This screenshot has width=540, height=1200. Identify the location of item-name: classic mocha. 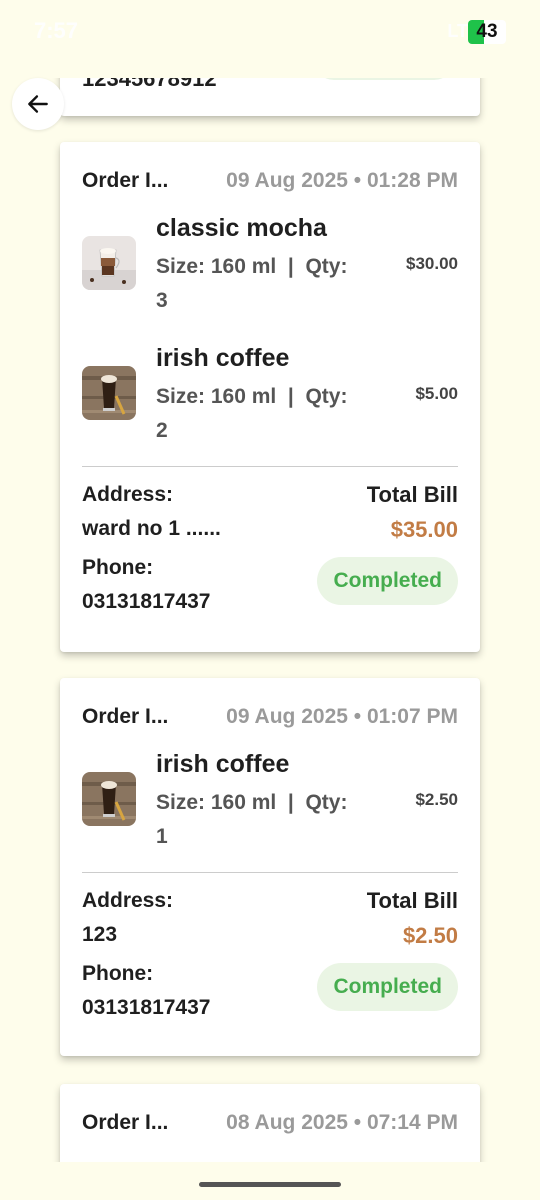
(241, 228).